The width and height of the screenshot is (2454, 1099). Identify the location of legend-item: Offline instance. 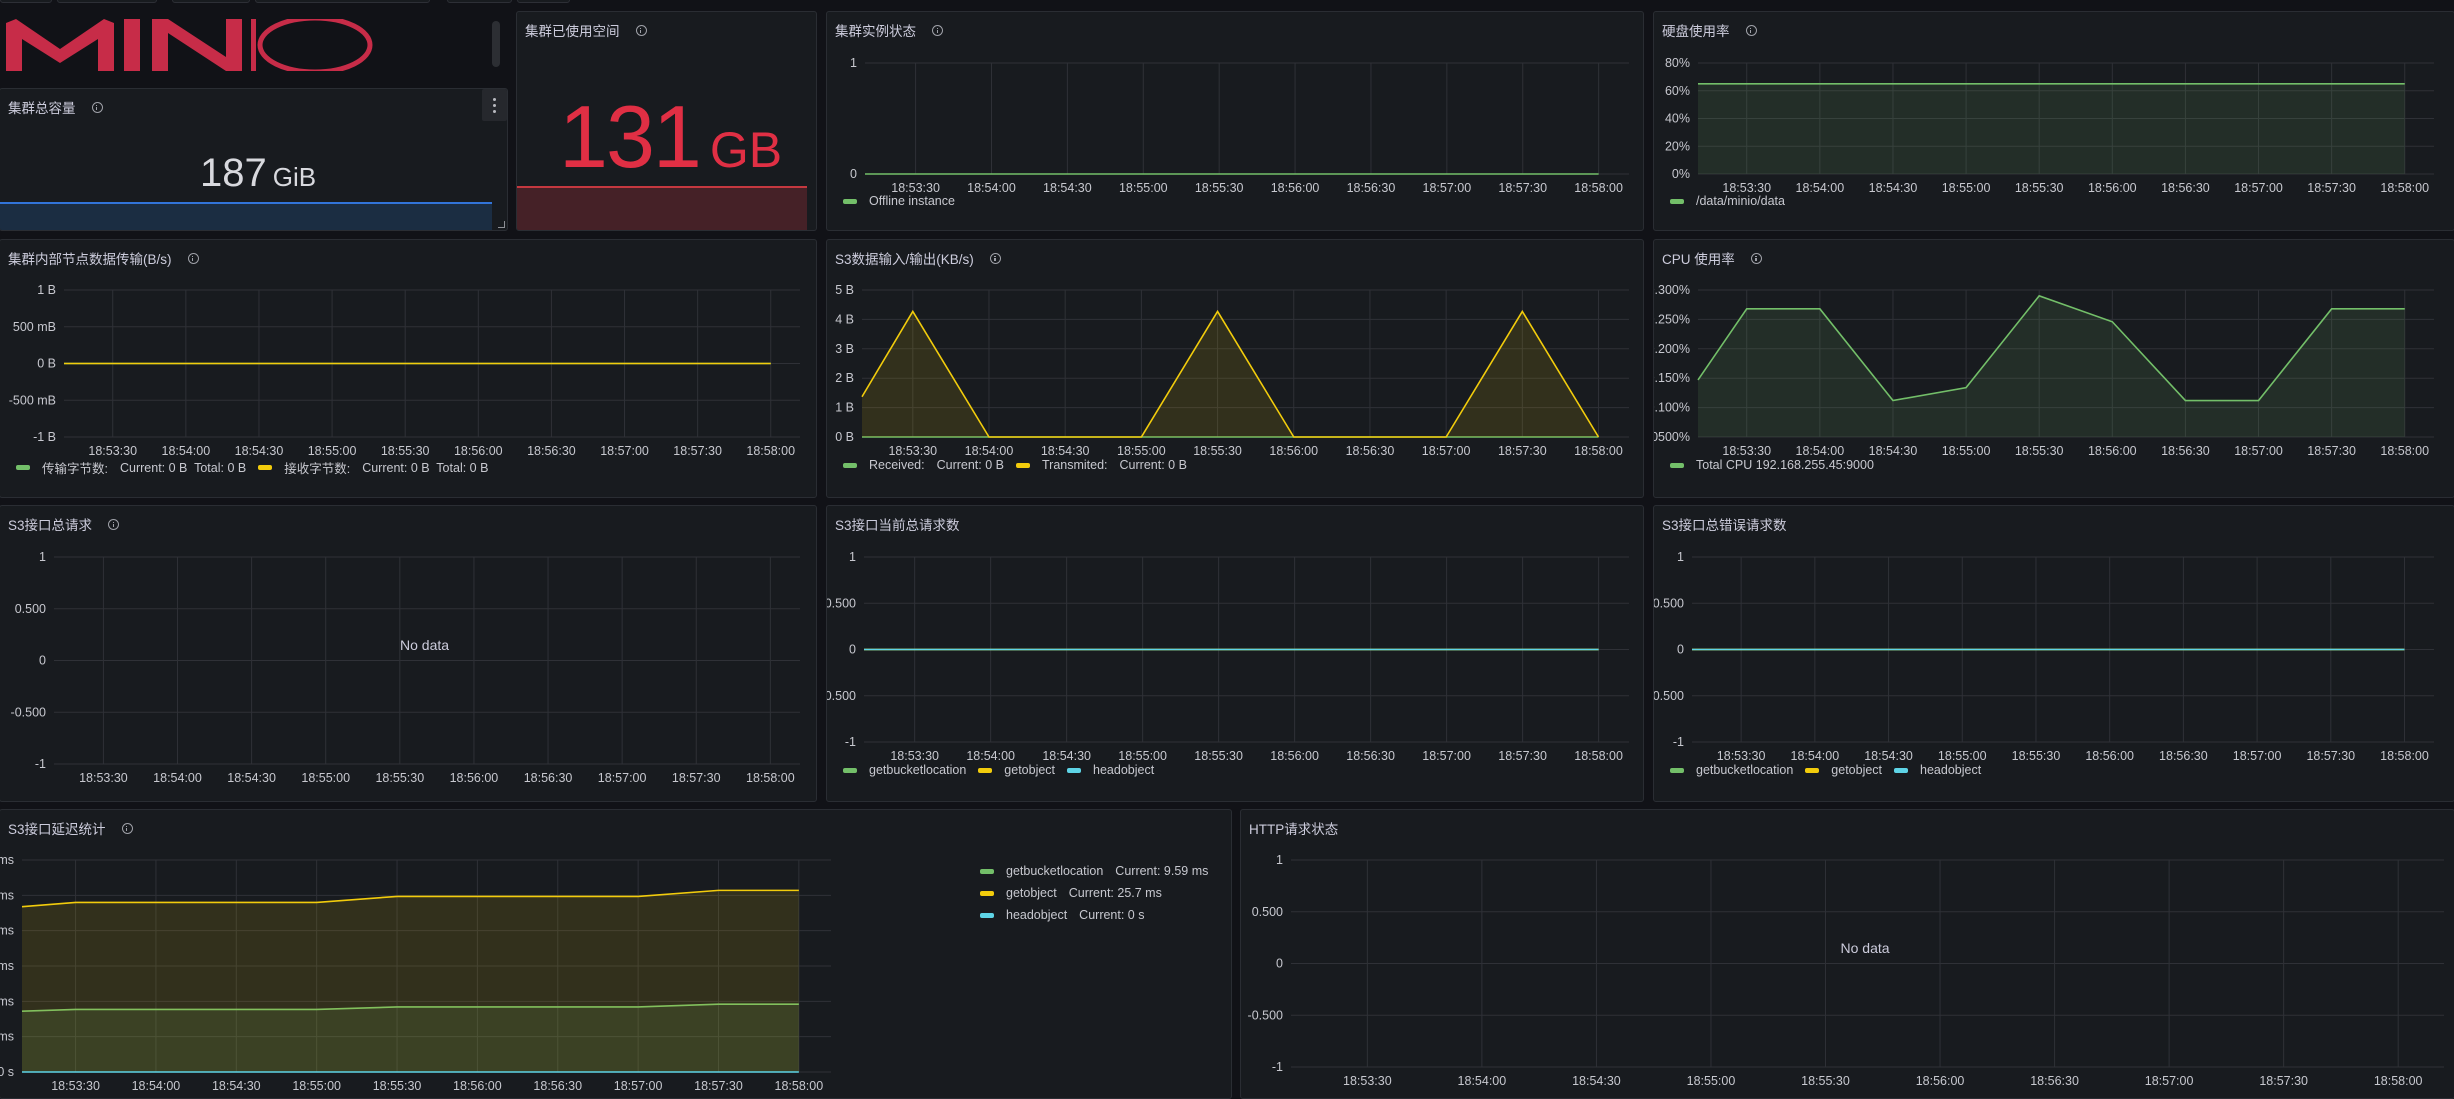
(899, 201).